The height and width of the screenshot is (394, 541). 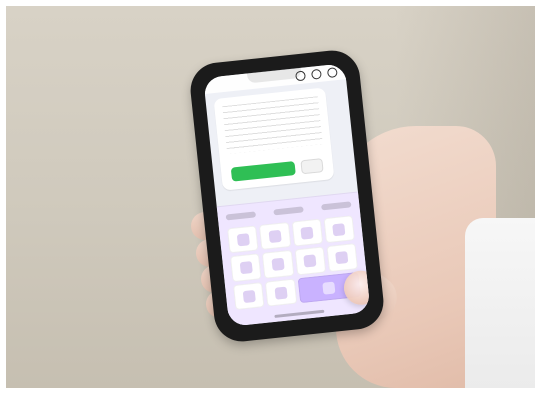 I want to click on menu-icon, so click(x=332, y=73).